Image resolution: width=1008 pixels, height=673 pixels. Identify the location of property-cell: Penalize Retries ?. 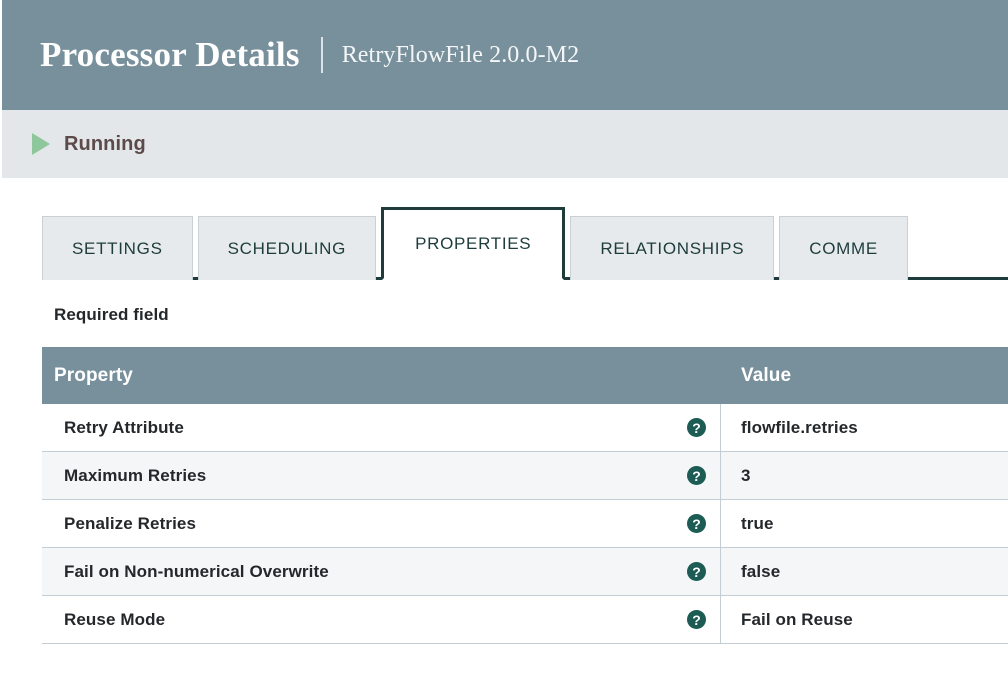
(381, 523).